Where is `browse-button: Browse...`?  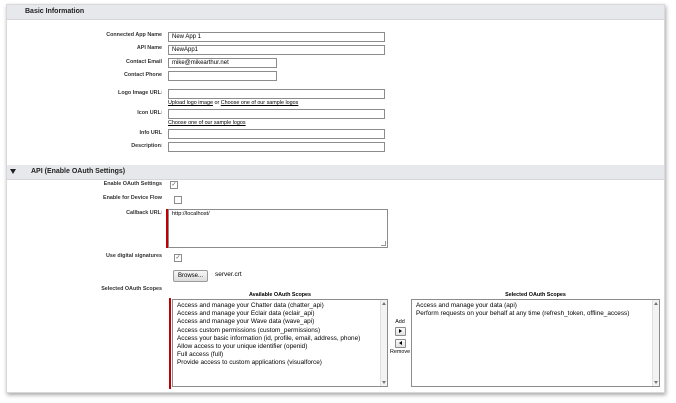 browse-button: Browse... is located at coordinates (191, 276).